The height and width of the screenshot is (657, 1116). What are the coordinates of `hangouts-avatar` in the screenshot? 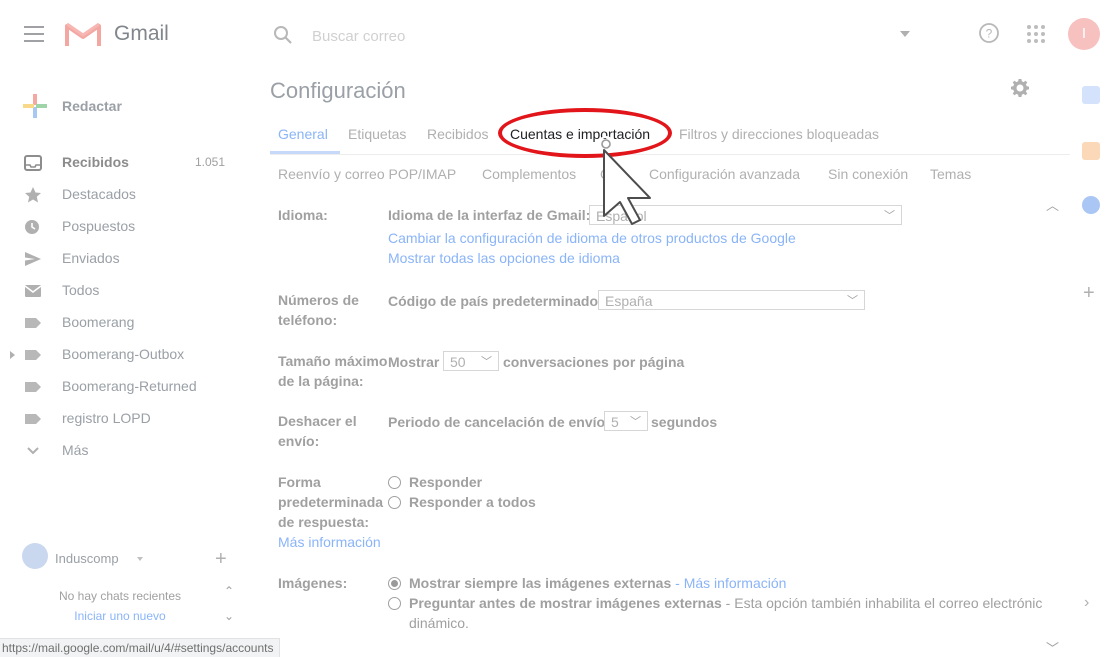 It's located at (35, 556).